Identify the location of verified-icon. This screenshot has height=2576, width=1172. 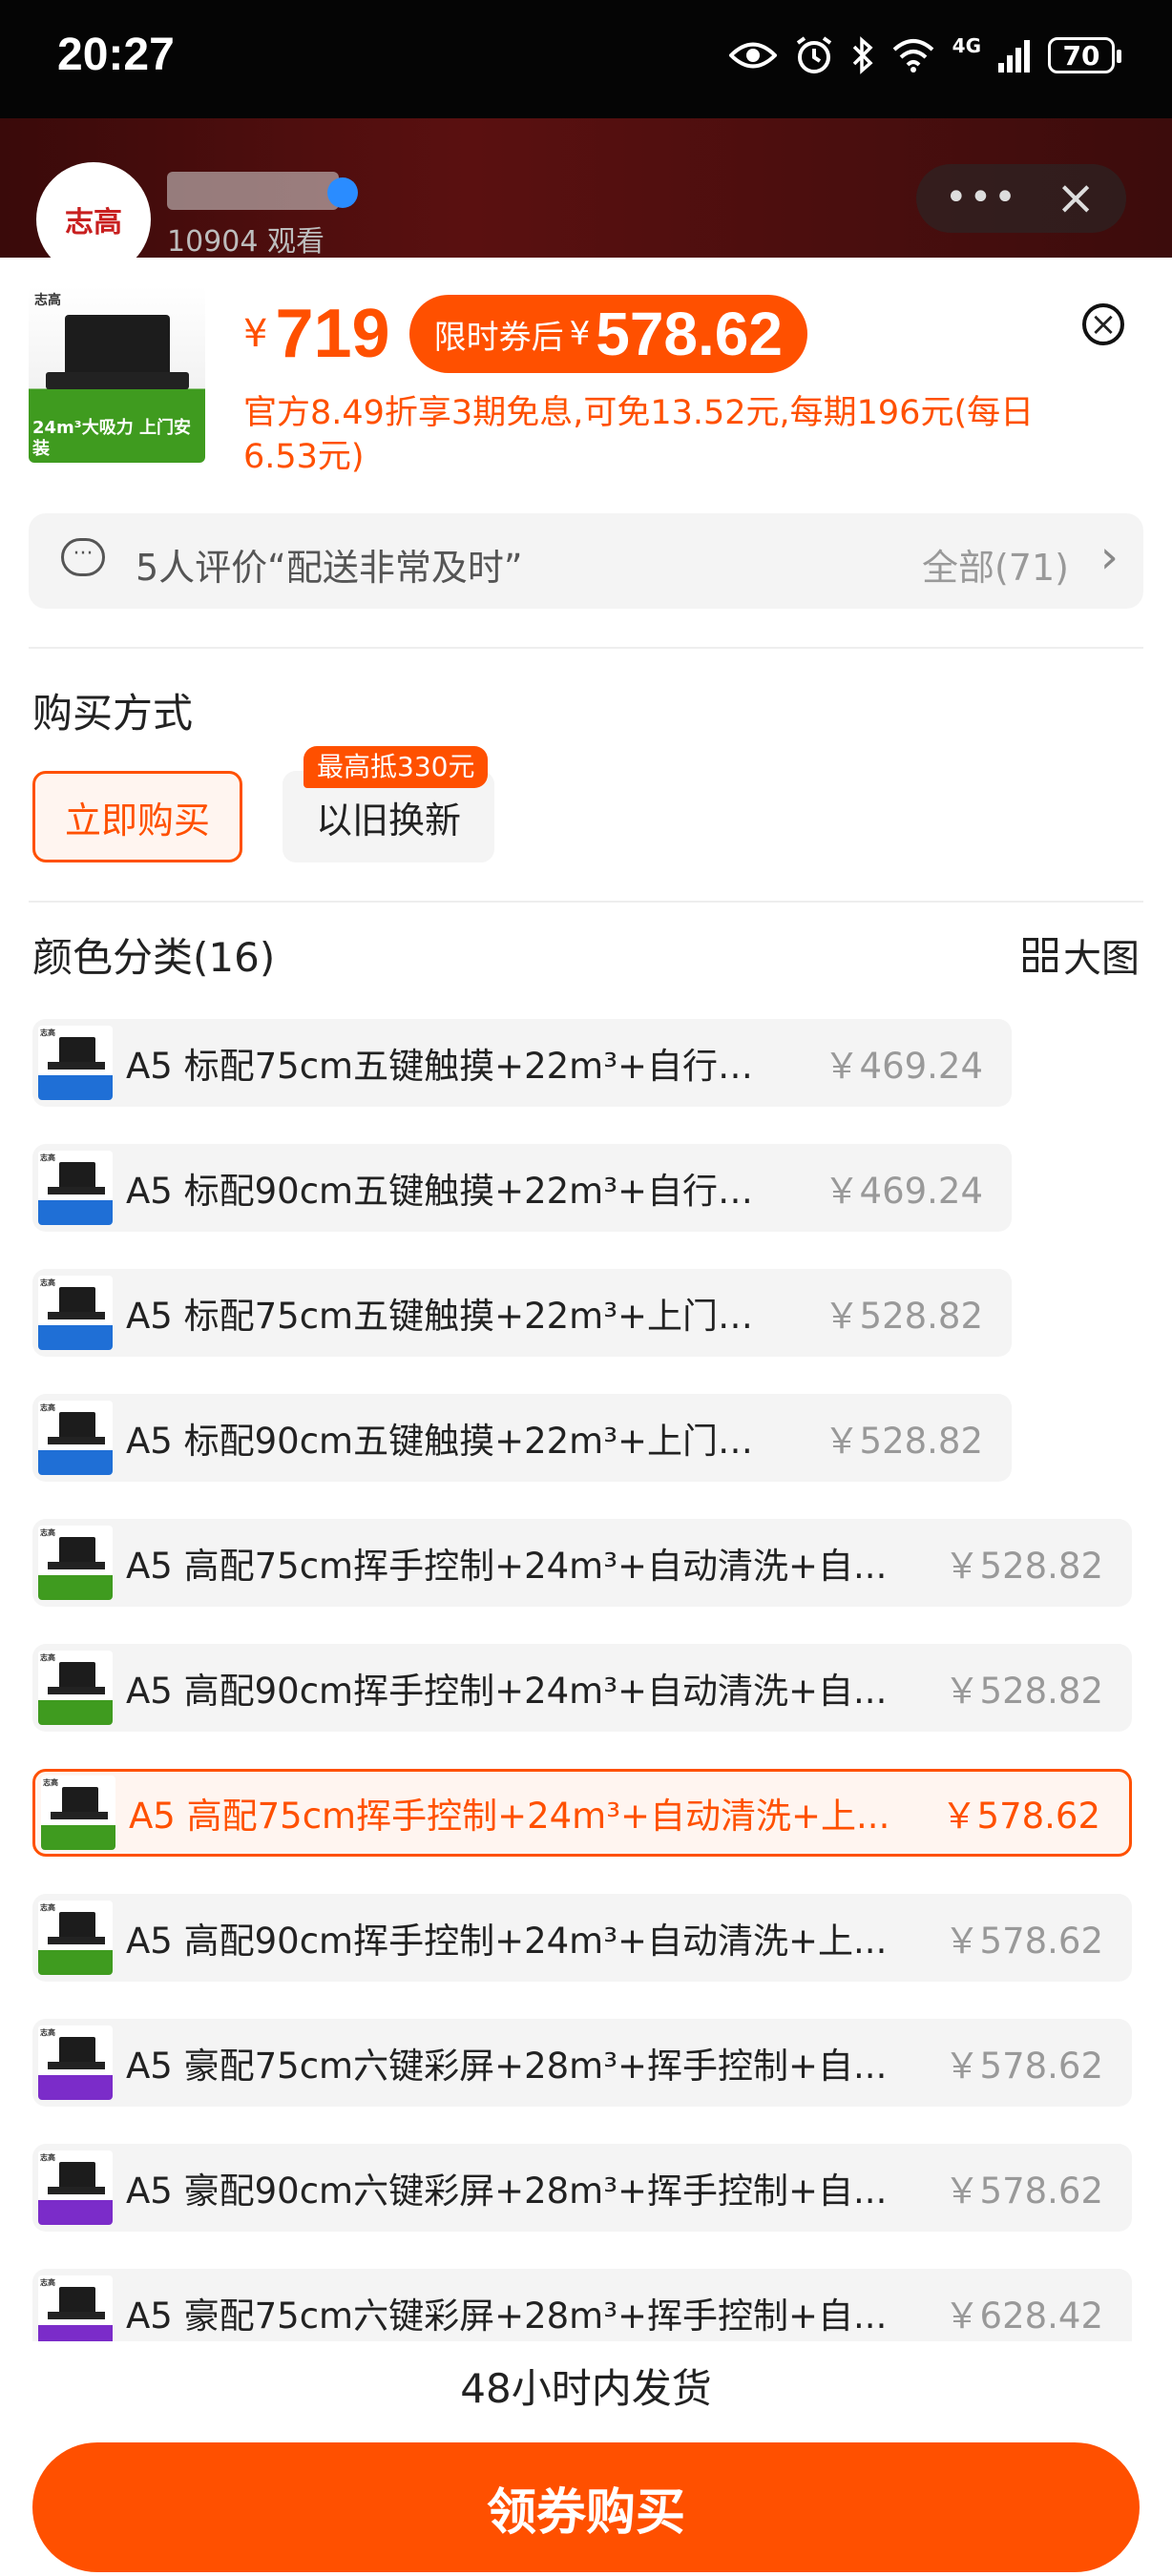
(342, 192).